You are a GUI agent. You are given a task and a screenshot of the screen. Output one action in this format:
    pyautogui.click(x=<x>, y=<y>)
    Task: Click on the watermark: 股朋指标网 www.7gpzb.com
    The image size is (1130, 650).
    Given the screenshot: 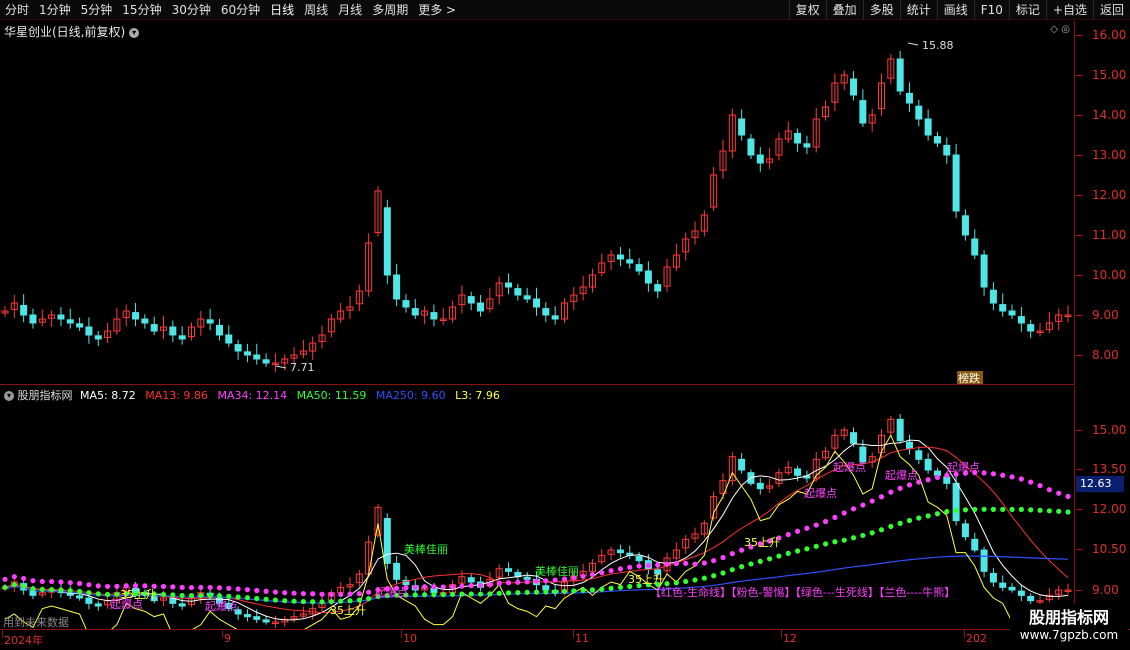 What is the action you would take?
    pyautogui.click(x=1069, y=626)
    